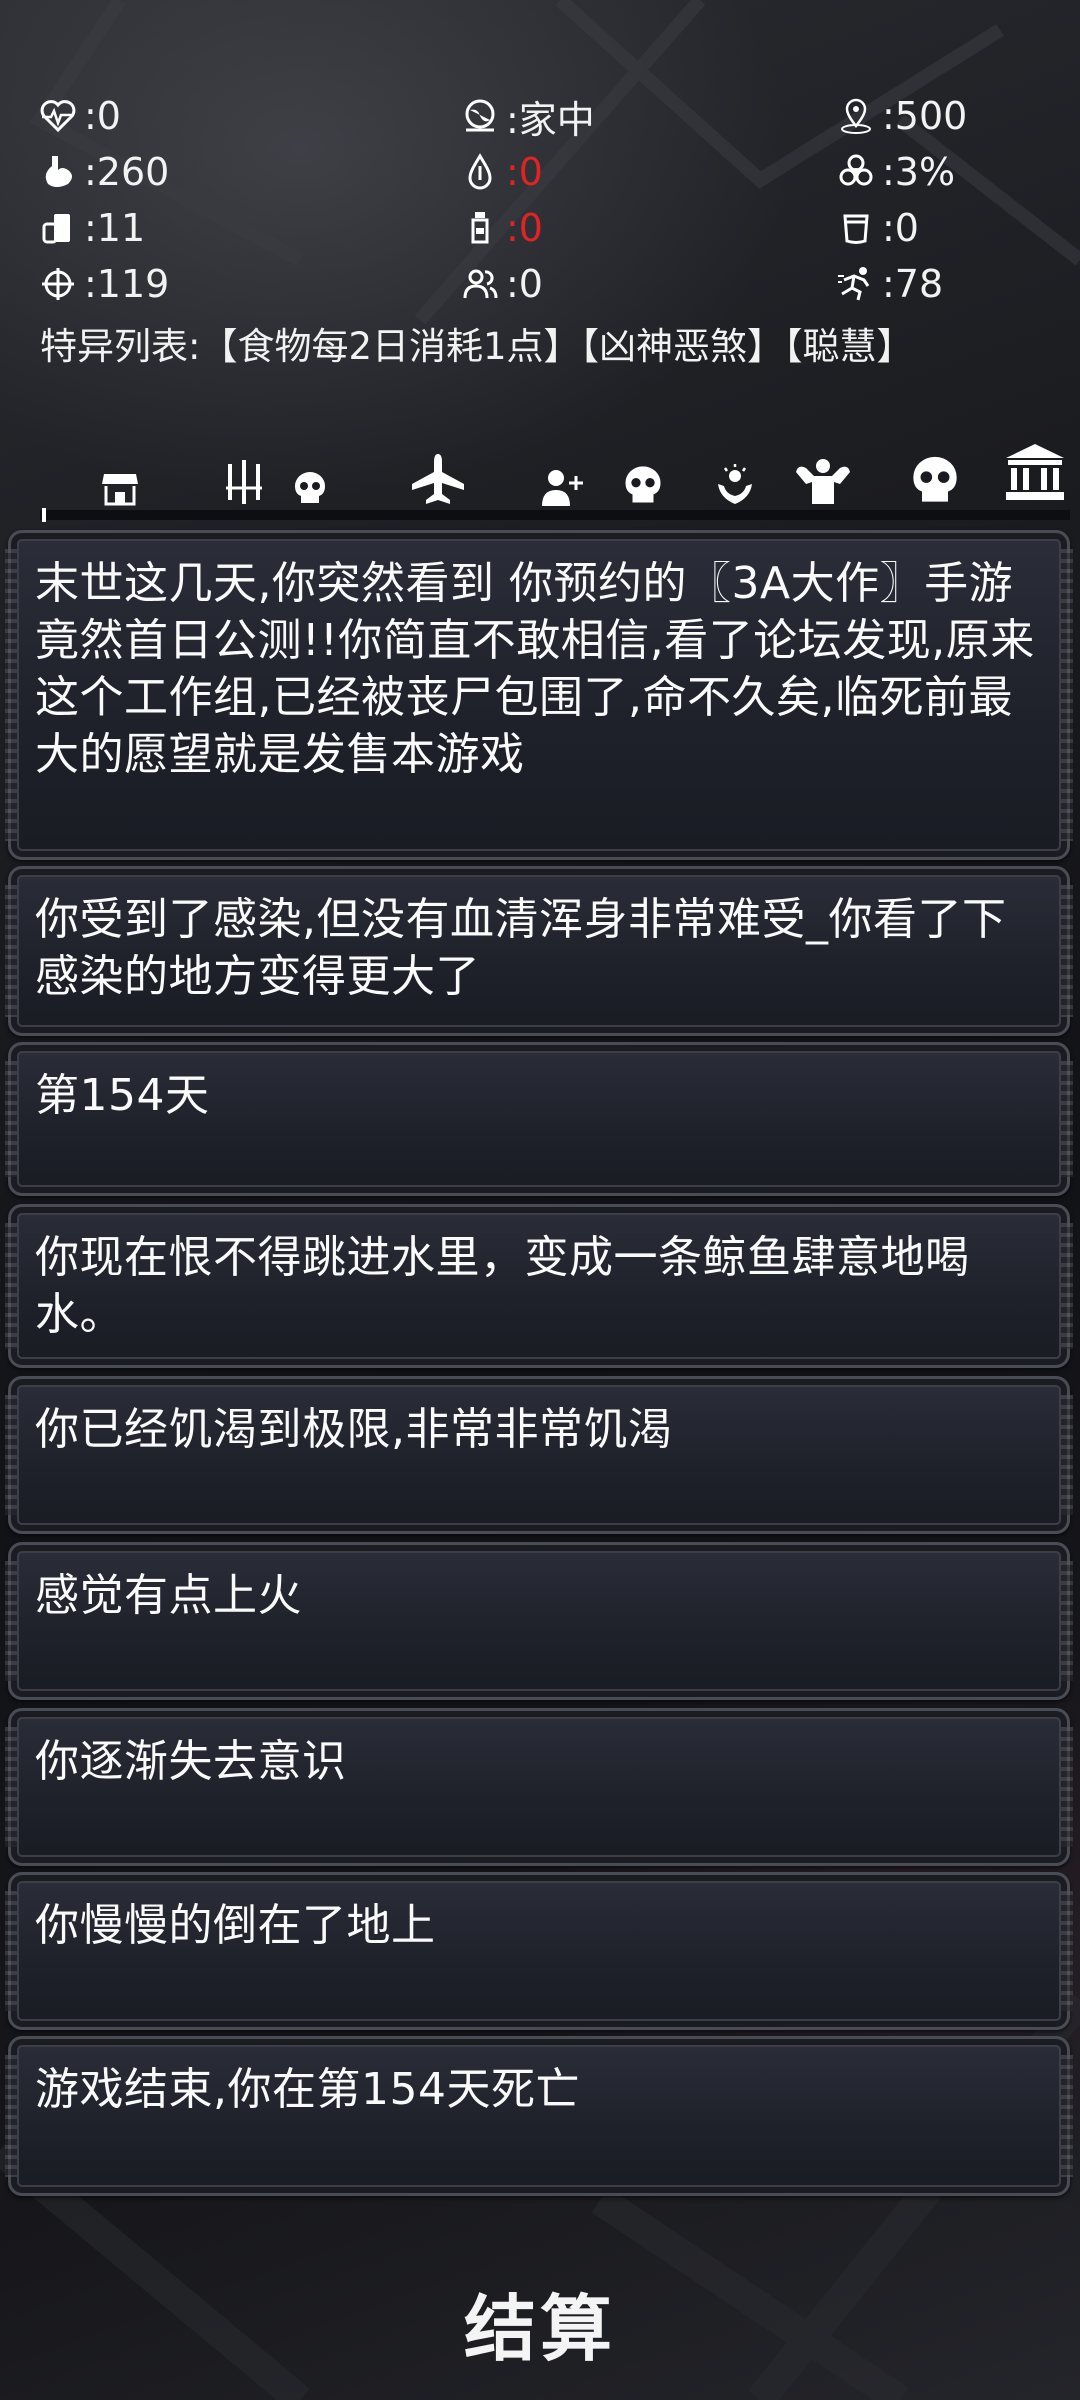 The width and height of the screenshot is (1080, 2400). I want to click on event-text: 第154天, so click(122, 1095).